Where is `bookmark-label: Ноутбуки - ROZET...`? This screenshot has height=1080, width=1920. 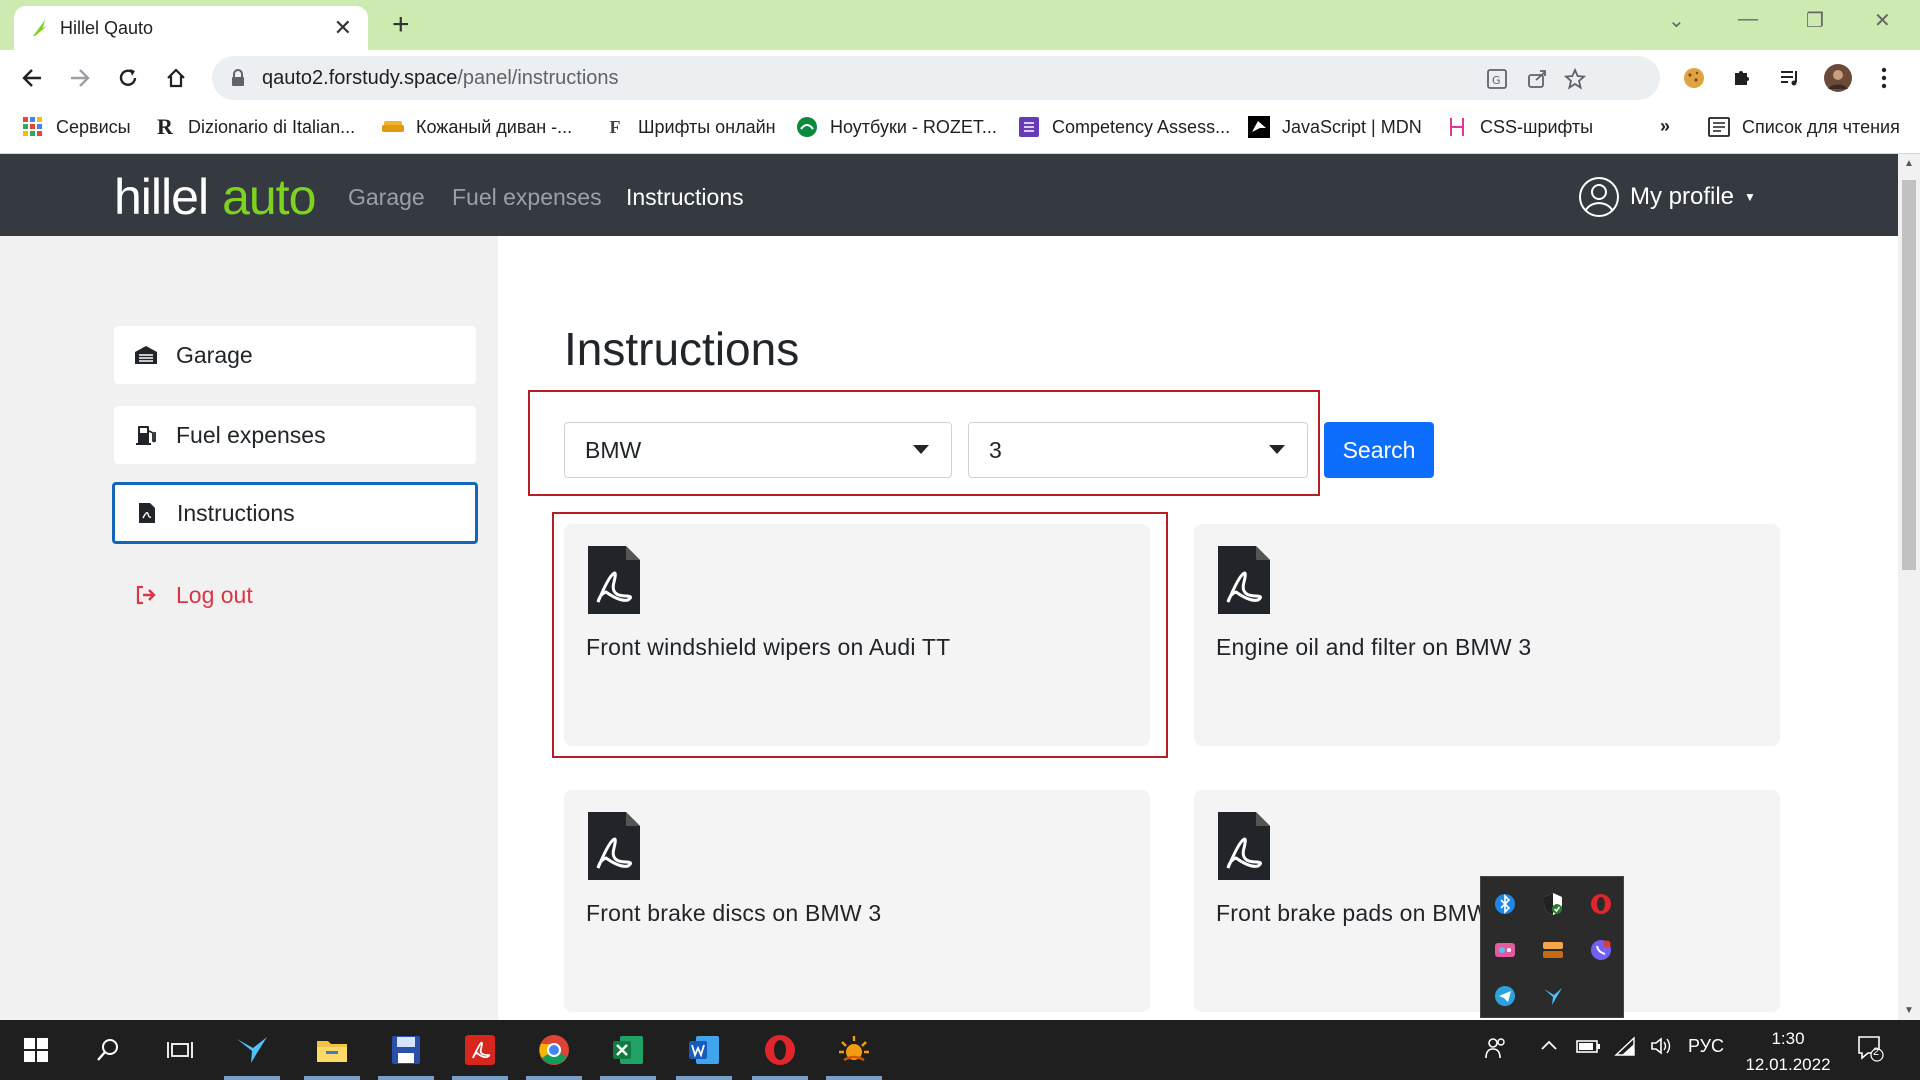 bookmark-label: Ноутбуки - ROZET... is located at coordinates (913, 126).